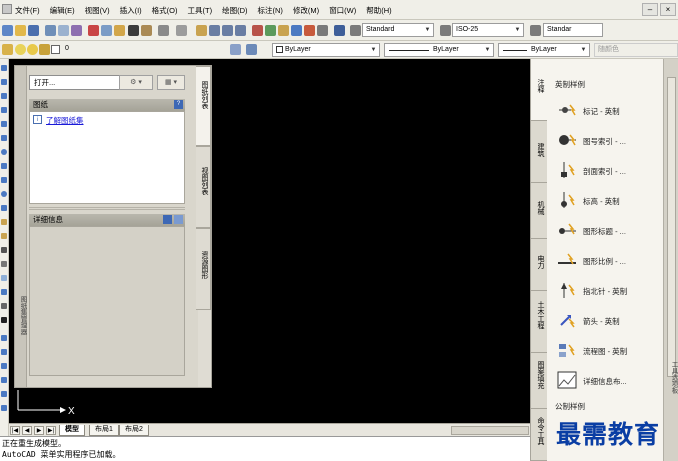 This screenshot has width=678, height=461. I want to click on circle-icon, so click(4, 152).